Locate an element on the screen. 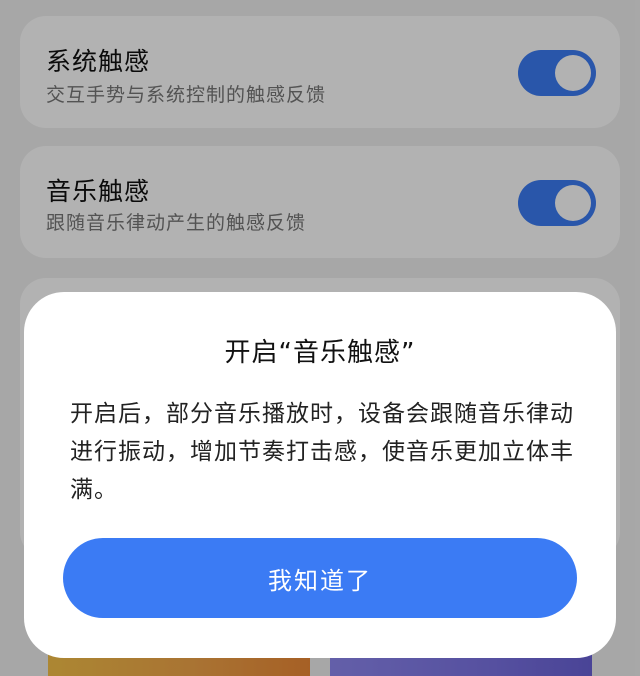 Image resolution: width=640 pixels, height=676 pixels. dialog-title: 开启“音乐触感” is located at coordinates (320, 353).